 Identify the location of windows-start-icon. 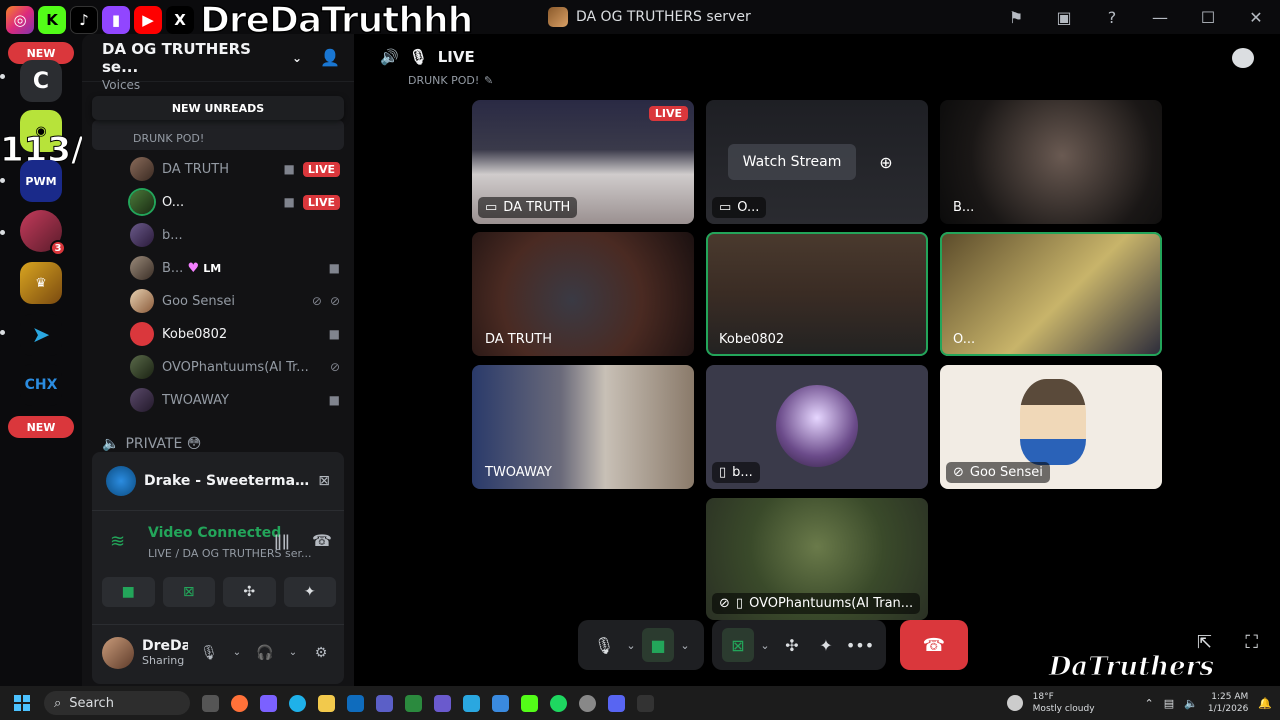
(22, 703).